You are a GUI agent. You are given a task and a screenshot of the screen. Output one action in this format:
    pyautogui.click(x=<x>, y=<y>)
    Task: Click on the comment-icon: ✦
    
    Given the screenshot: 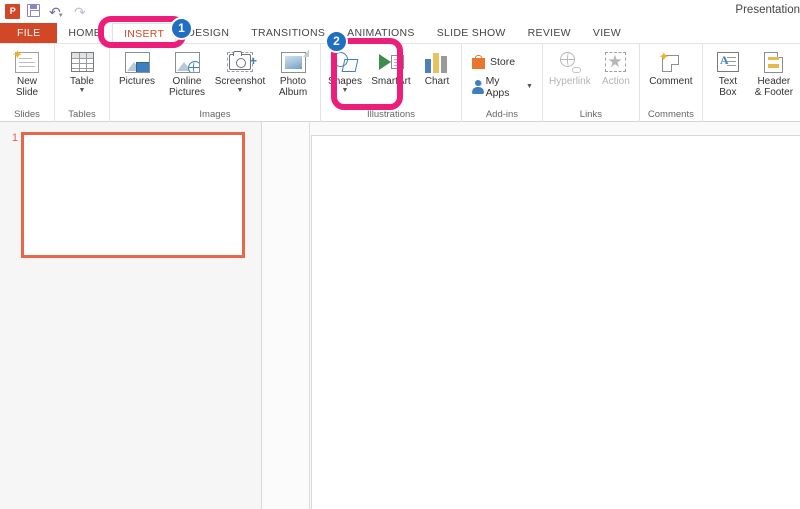 What is the action you would take?
    pyautogui.click(x=670, y=62)
    